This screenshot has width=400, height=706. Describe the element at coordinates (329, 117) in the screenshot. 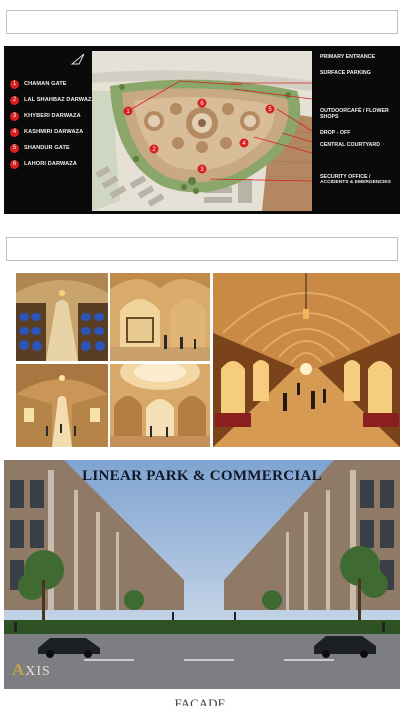

I see `callout-outdoor-cafe-shops: SHOPS` at that location.